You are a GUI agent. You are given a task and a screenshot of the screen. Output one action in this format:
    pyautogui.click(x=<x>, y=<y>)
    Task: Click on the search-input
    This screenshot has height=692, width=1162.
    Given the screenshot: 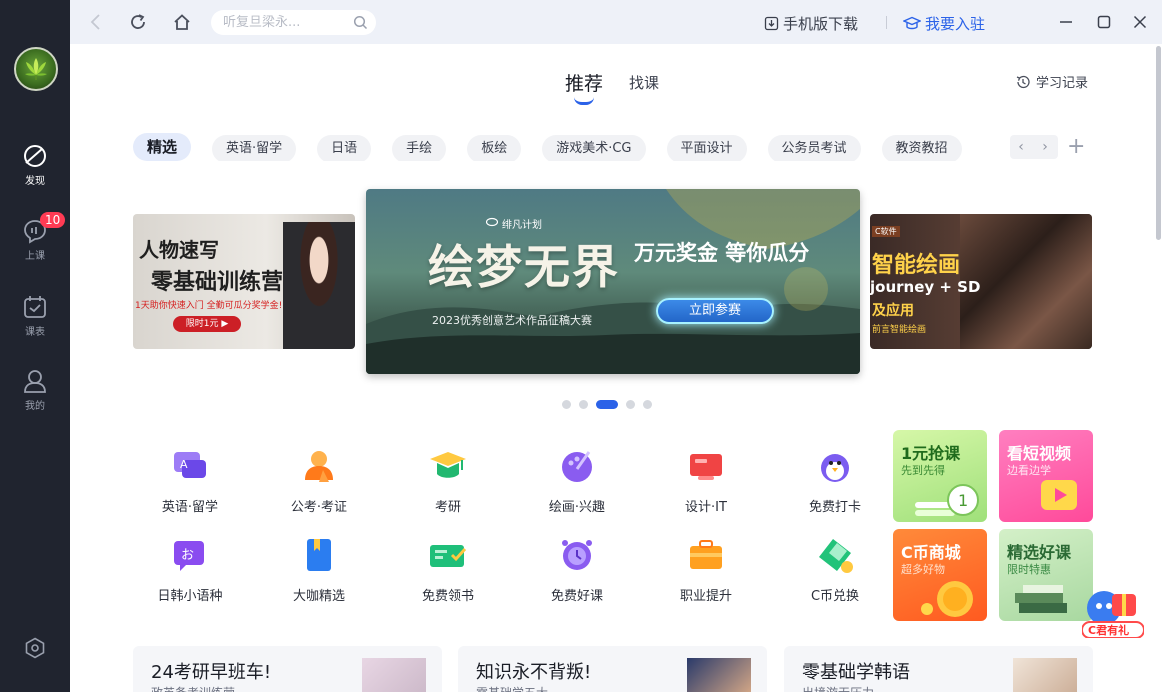 What is the action you would take?
    pyautogui.click(x=287, y=22)
    